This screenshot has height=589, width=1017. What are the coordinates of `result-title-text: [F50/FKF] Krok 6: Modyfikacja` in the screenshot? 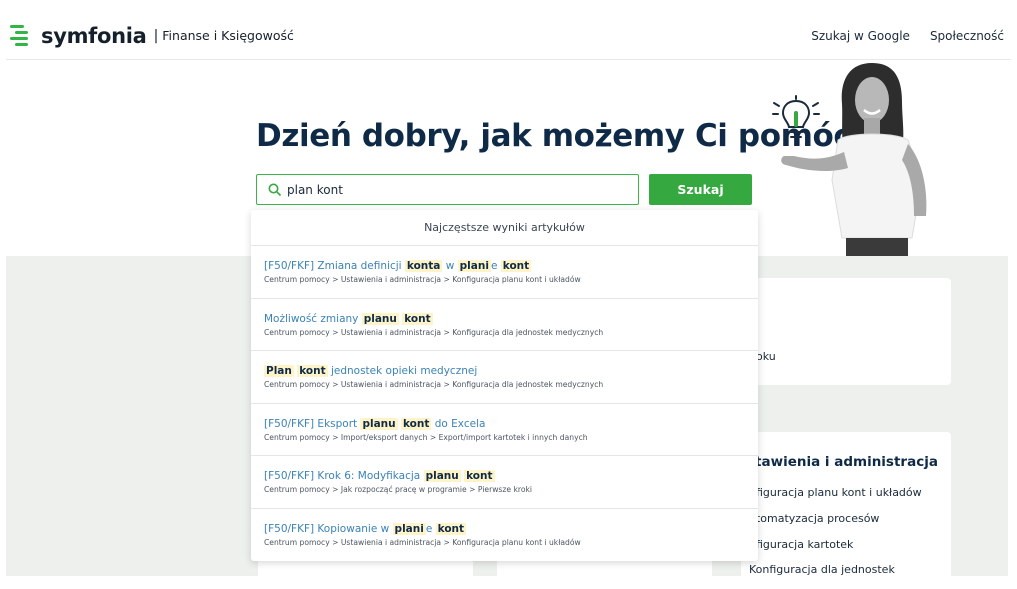 It's located at (344, 476).